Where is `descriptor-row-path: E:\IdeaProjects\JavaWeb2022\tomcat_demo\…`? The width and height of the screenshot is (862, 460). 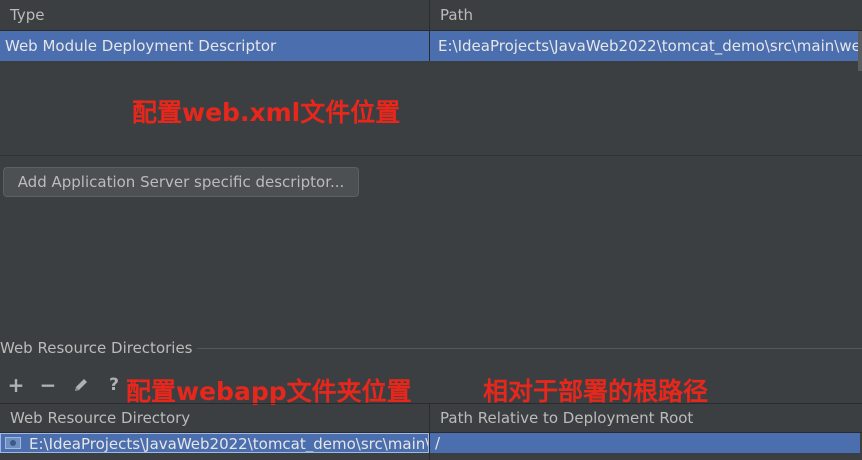 descriptor-row-path: E:\IdeaProjects\JavaWeb2022\tomcat_demo\… is located at coordinates (644, 46).